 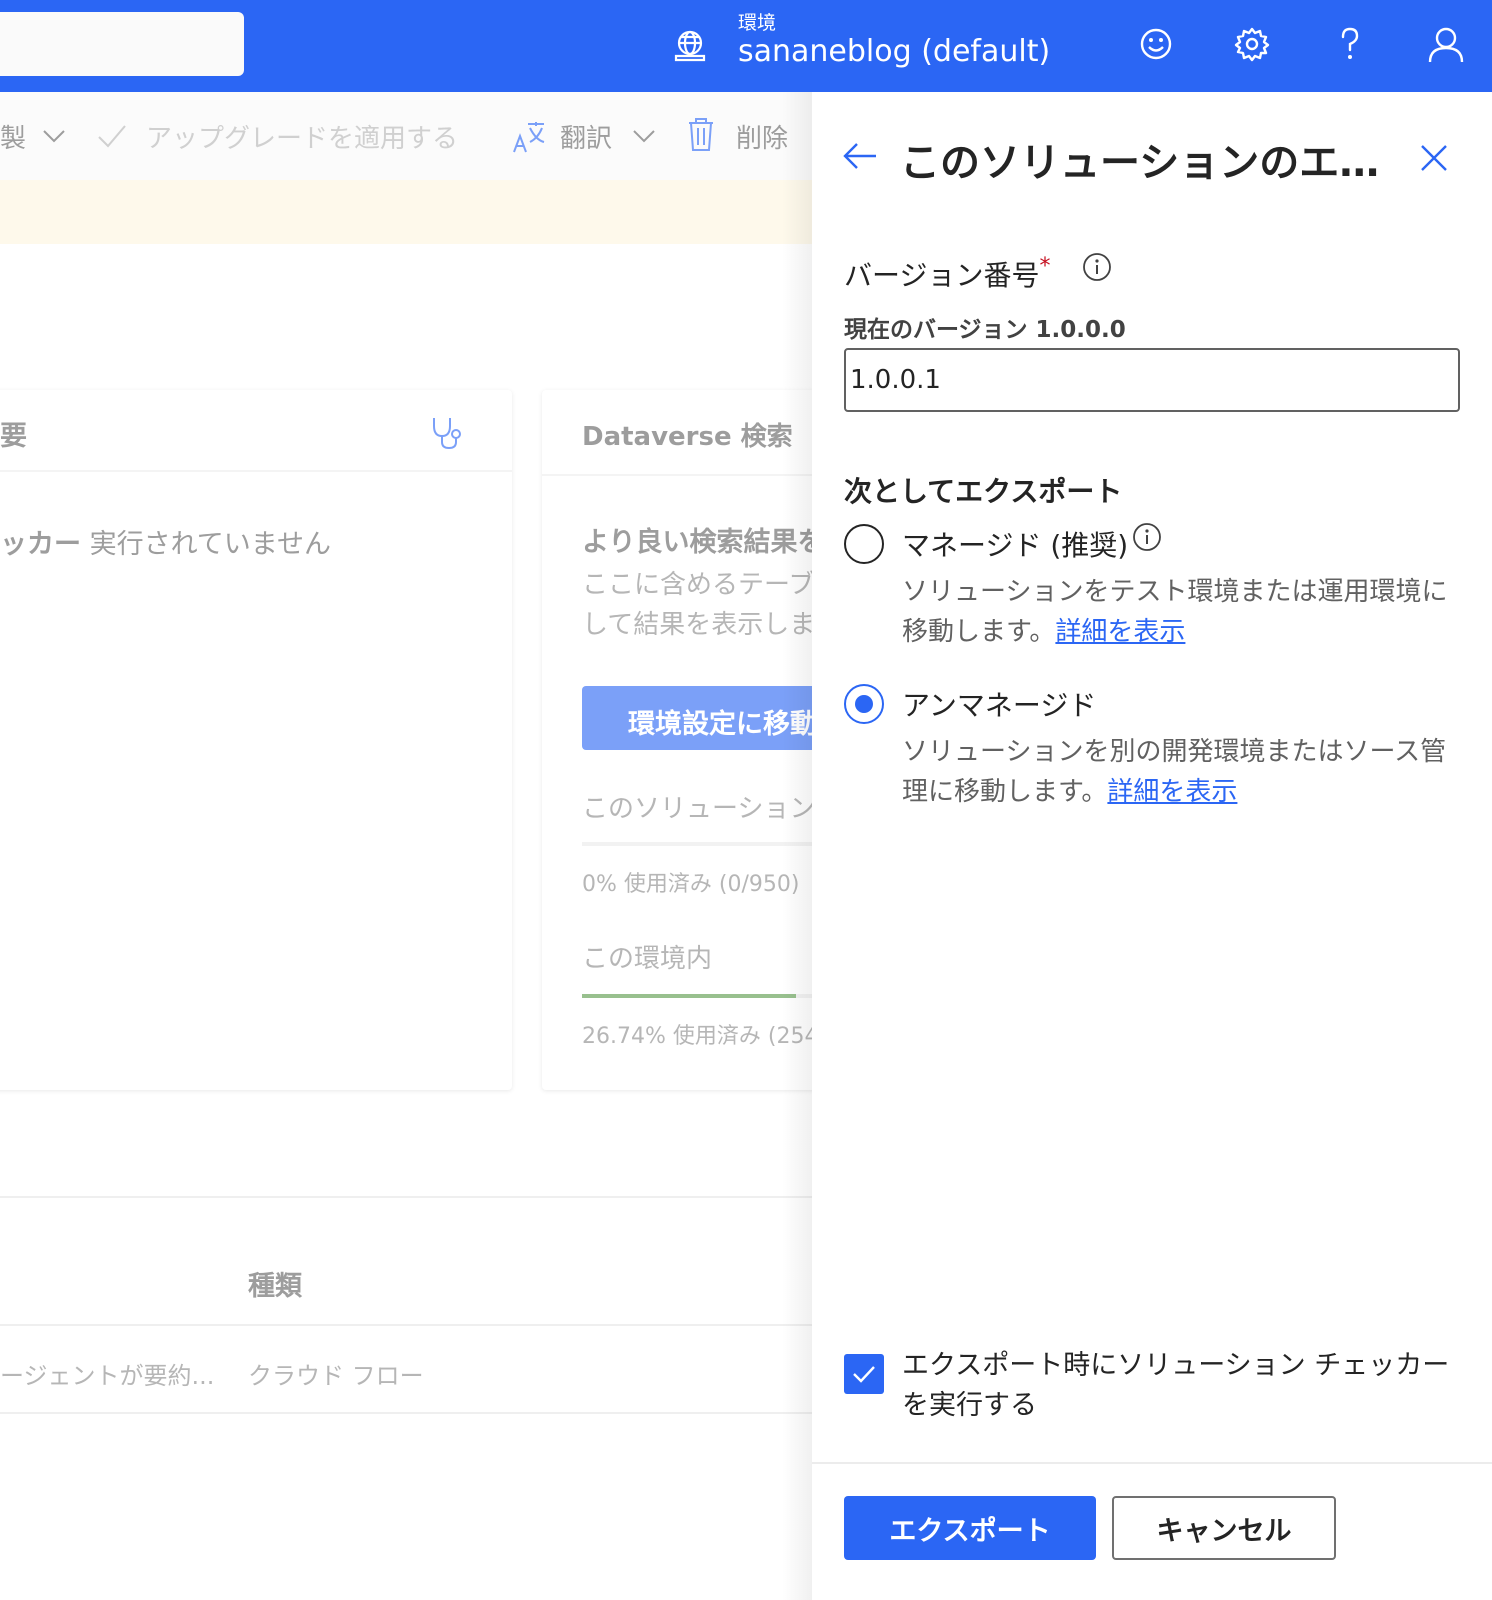 What do you see at coordinates (122, 44) in the screenshot?
I see `search-box` at bounding box center [122, 44].